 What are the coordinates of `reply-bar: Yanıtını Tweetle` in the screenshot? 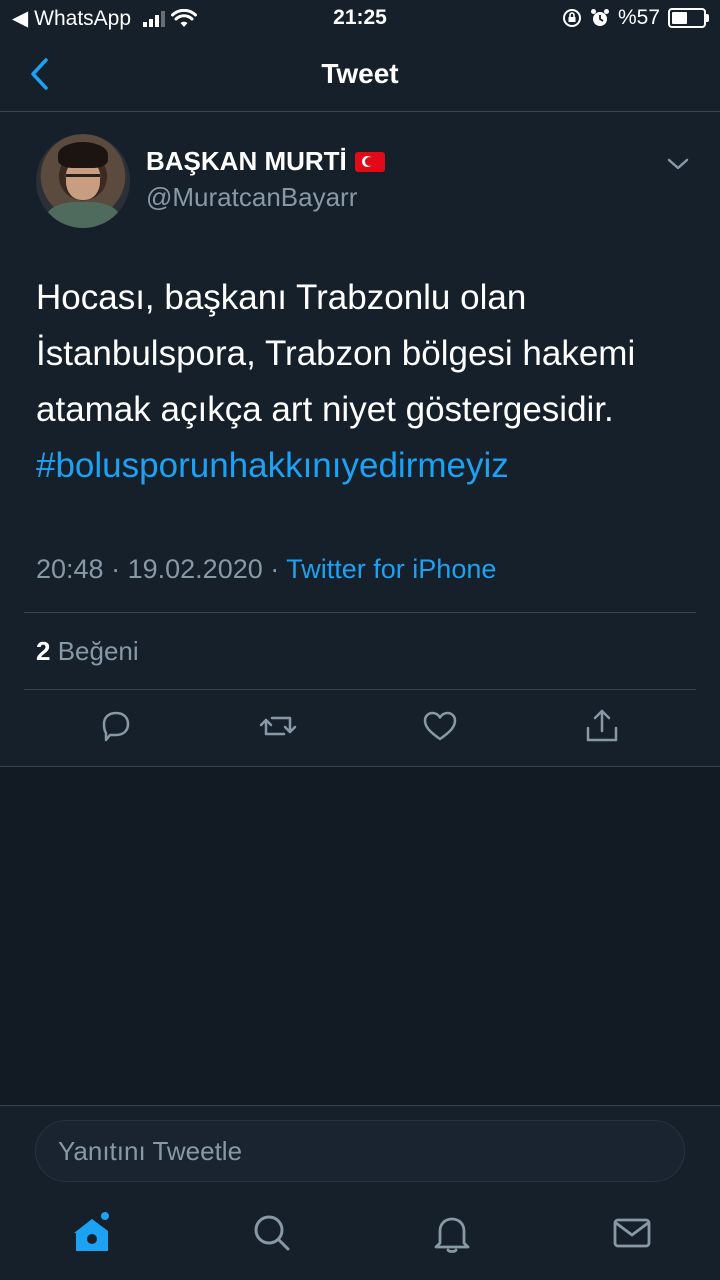 It's located at (360, 1150).